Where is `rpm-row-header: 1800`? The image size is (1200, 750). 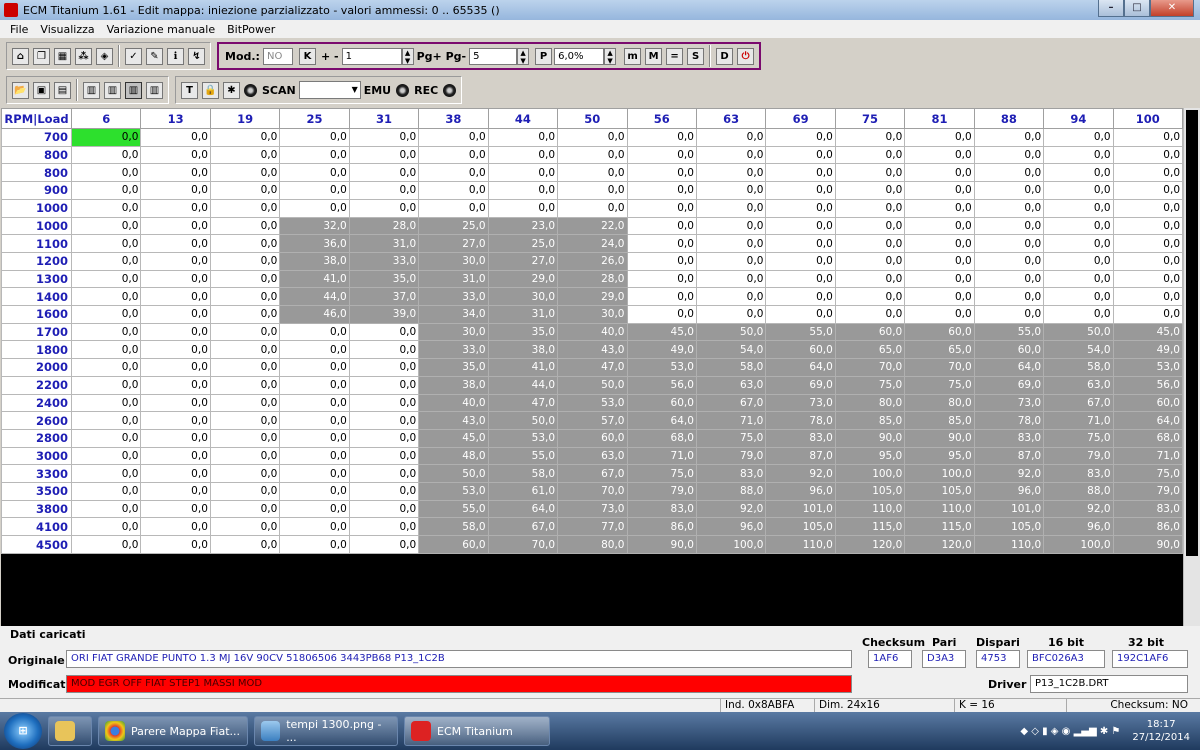
rpm-row-header: 1800 is located at coordinates (36, 350).